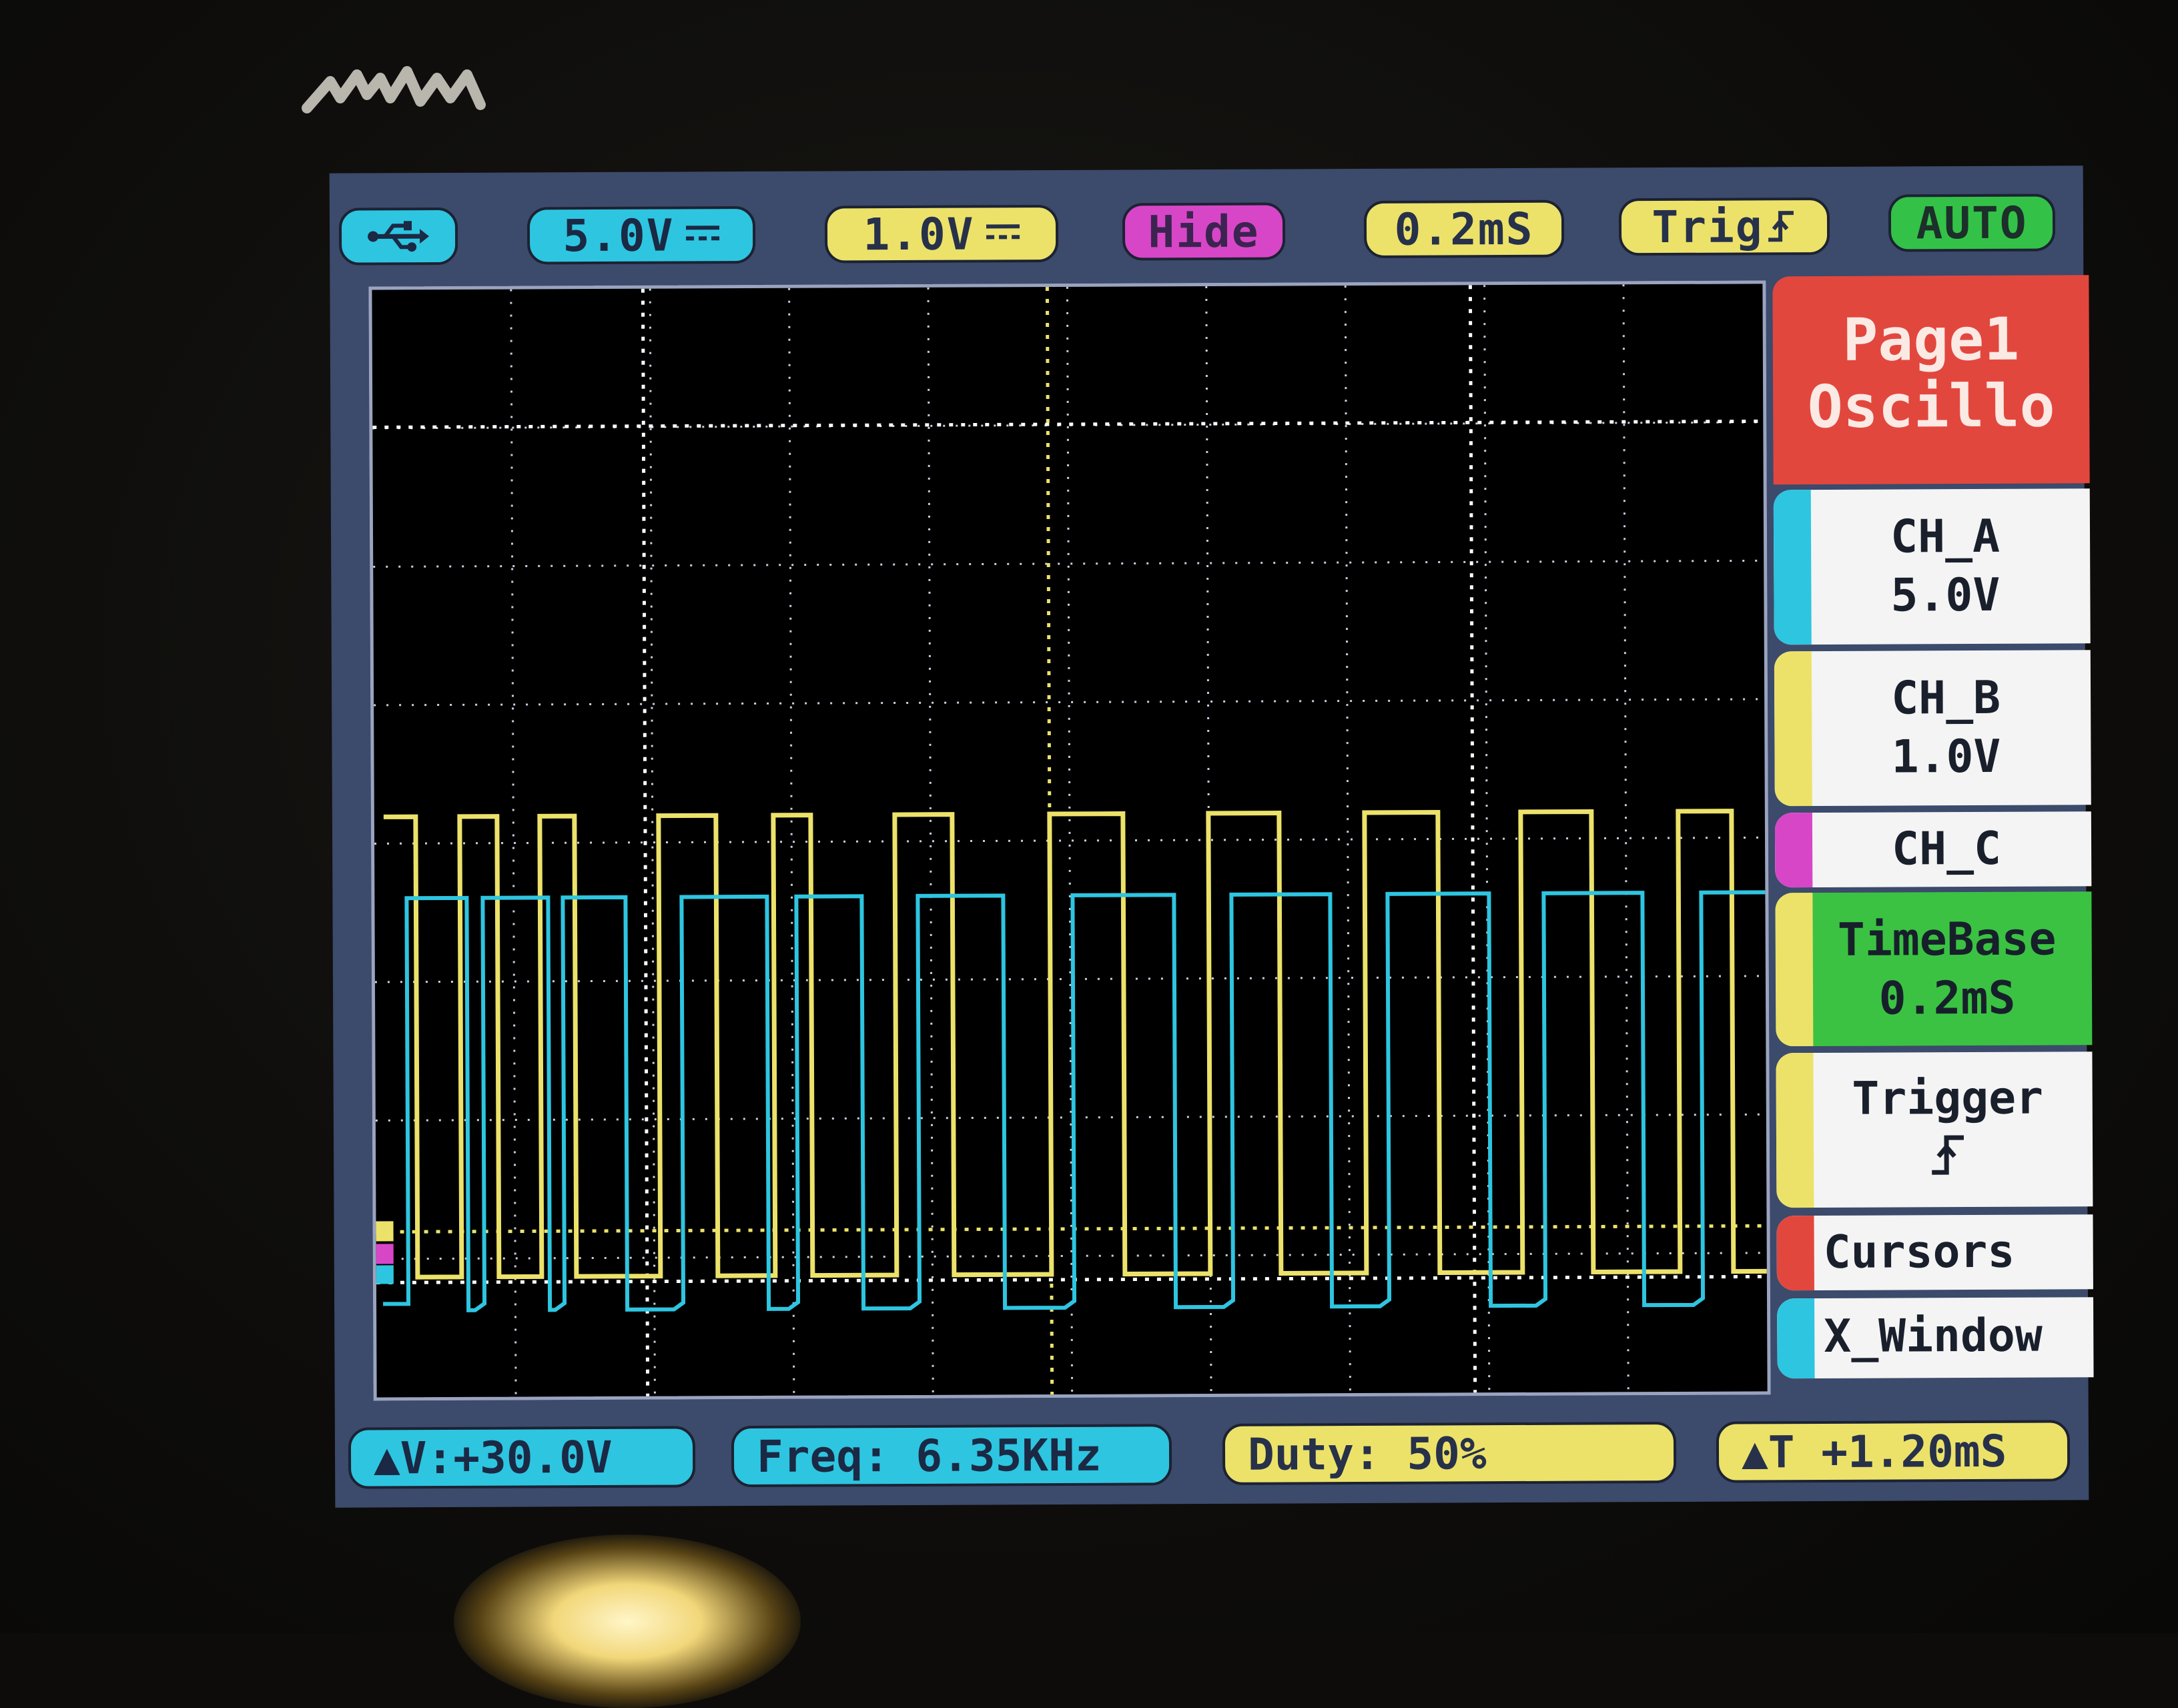 The height and width of the screenshot is (1708, 2178). I want to click on timebase-button: 0.2mS, so click(1464, 229).